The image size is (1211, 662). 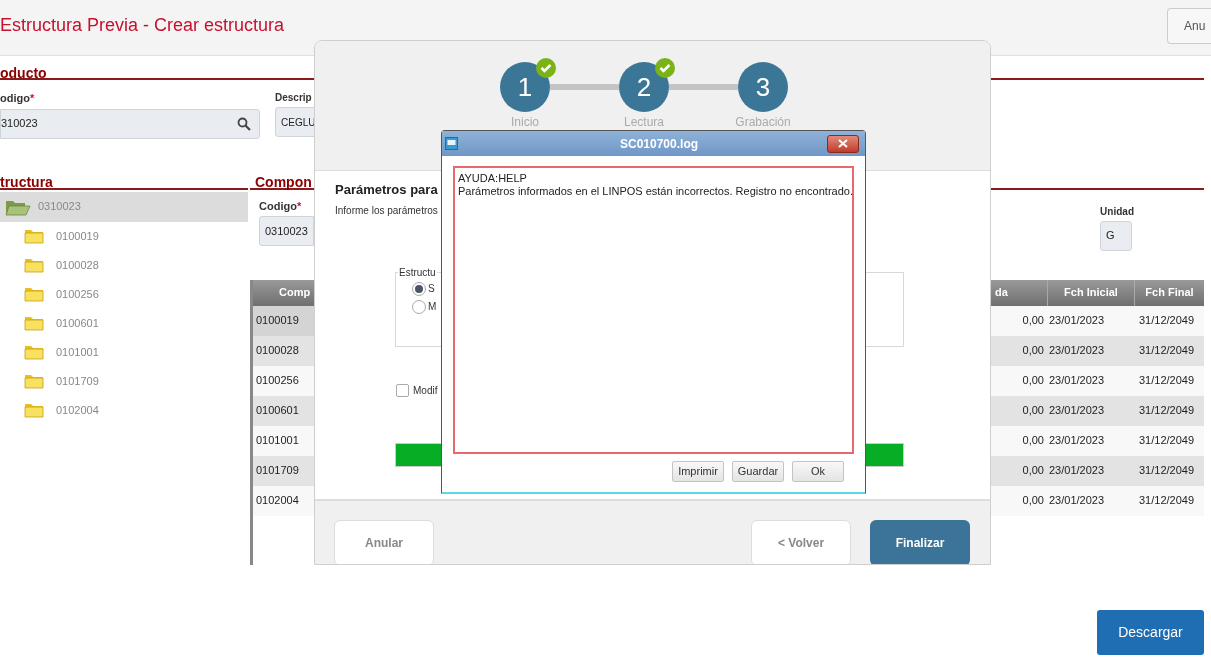 What do you see at coordinates (277, 351) in the screenshot?
I see `table-cell-text: 0100028` at bounding box center [277, 351].